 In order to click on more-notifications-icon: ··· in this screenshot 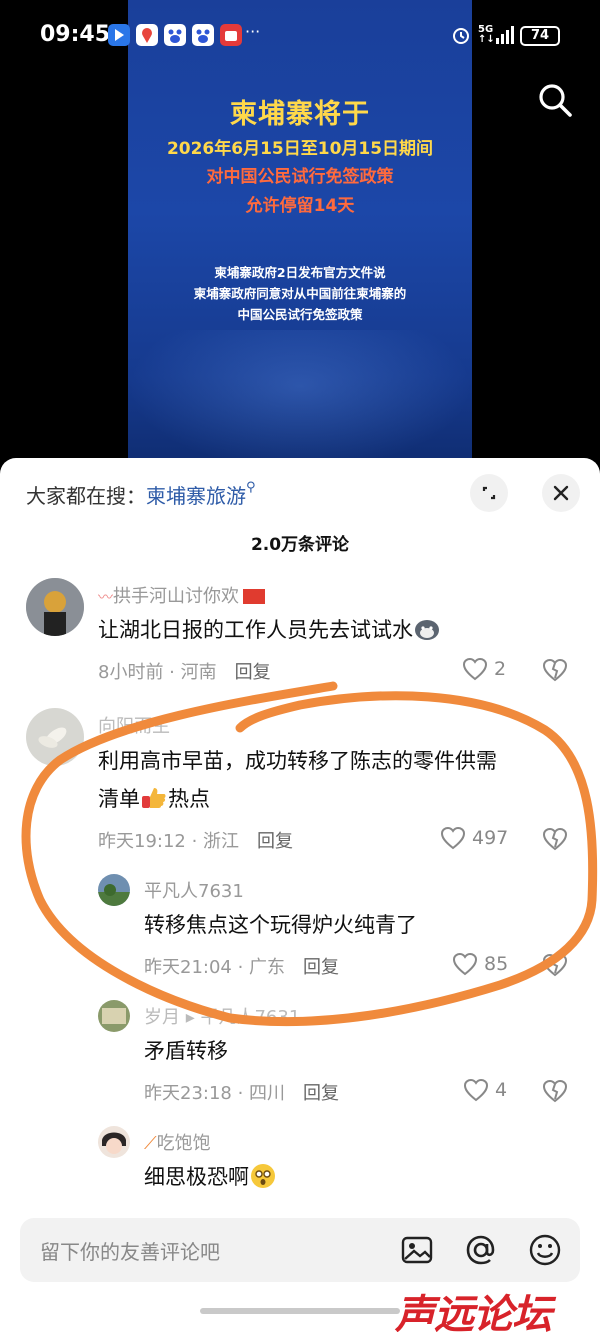, I will do `click(253, 31)`.